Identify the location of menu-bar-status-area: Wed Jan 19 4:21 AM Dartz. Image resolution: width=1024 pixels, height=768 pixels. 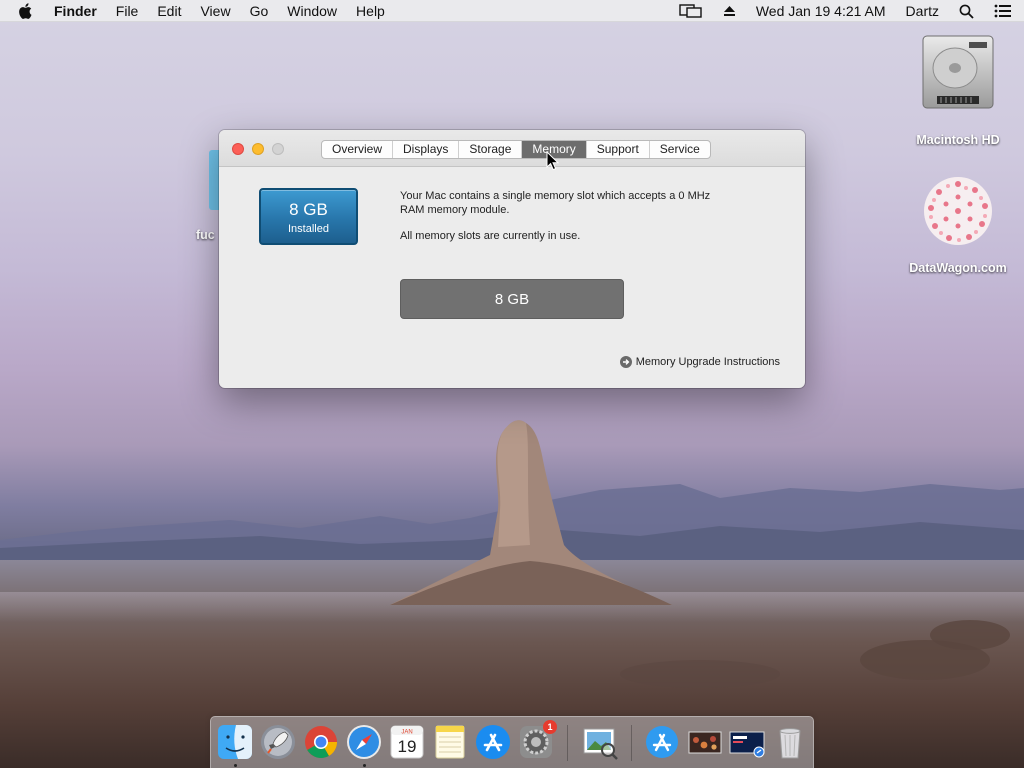
(835, 11).